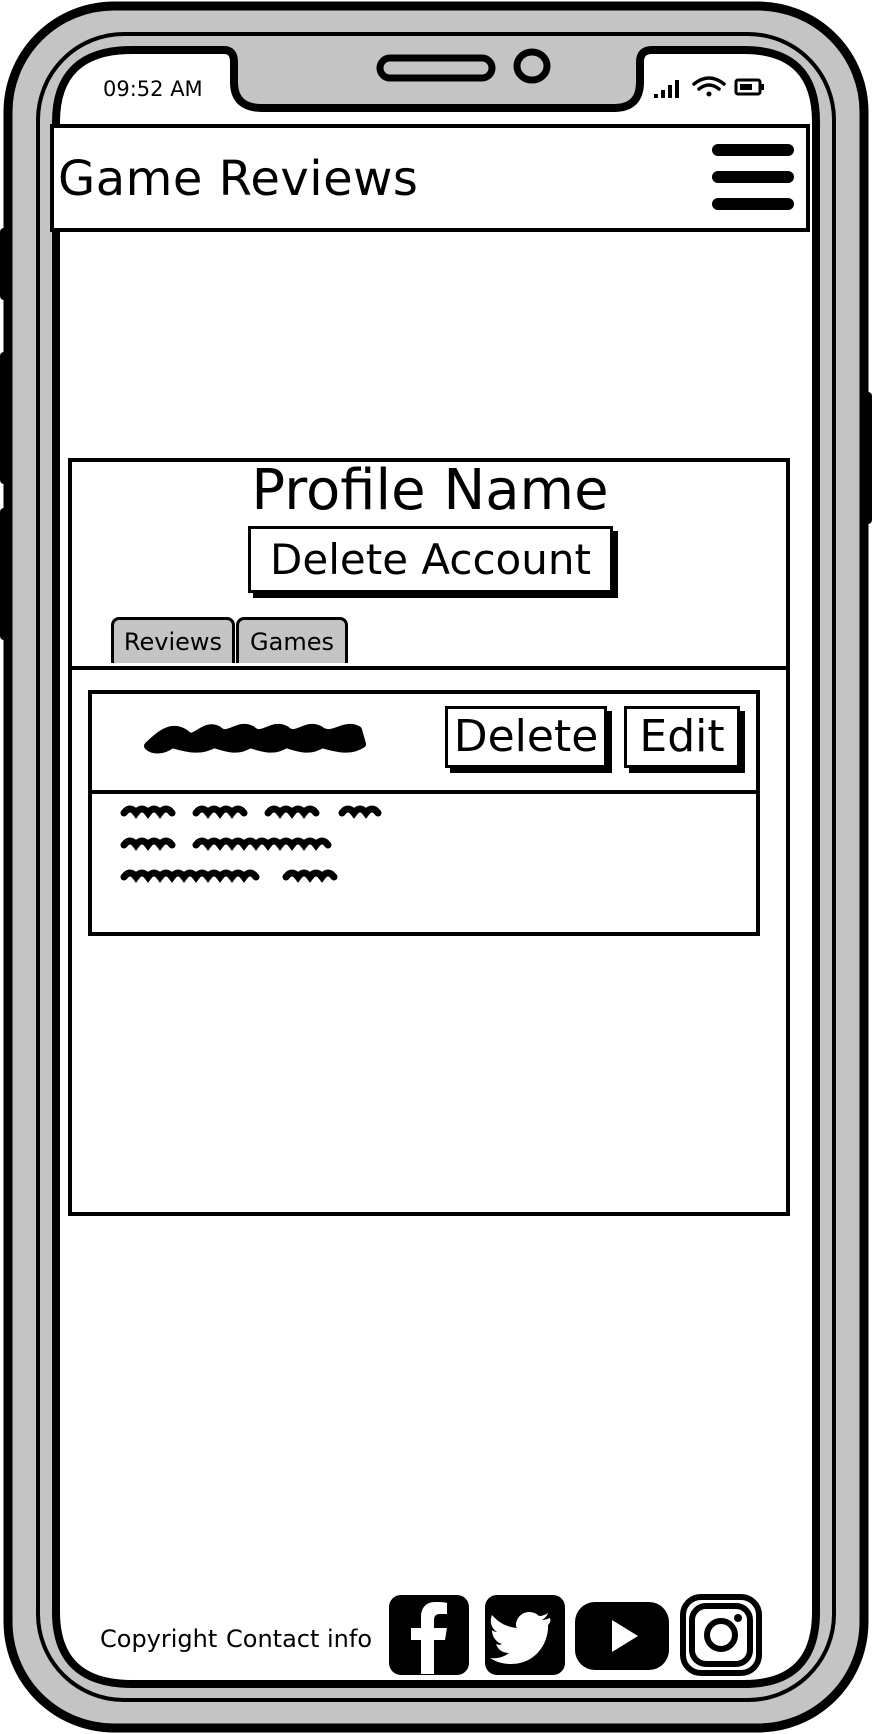 The height and width of the screenshot is (1734, 872). Describe the element at coordinates (255, 739) in the screenshot. I see `review-title-scribble` at that location.